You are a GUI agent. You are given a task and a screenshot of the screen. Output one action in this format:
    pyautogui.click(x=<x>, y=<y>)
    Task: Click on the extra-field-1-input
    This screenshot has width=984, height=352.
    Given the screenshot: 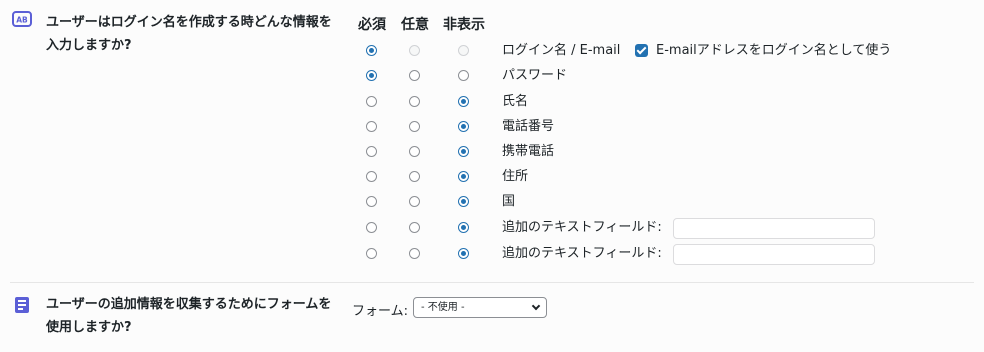 What is the action you would take?
    pyautogui.click(x=774, y=228)
    